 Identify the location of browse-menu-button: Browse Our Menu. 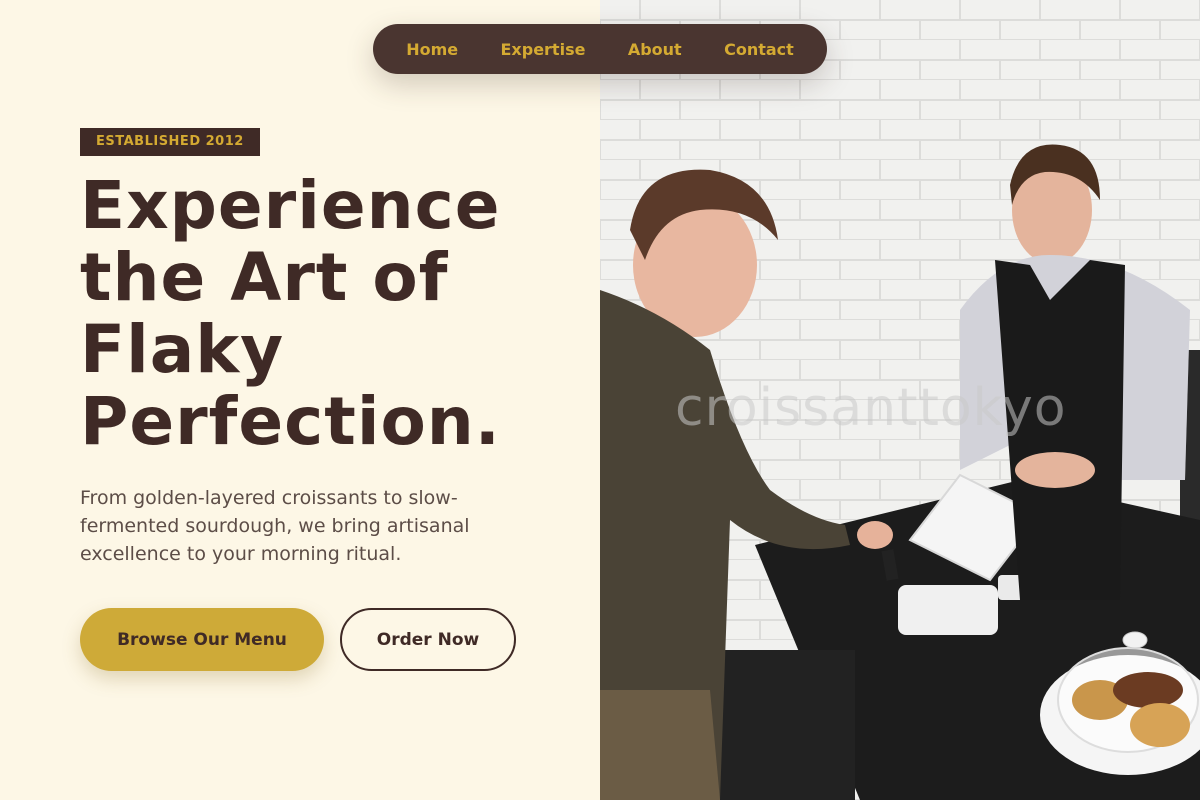
(202, 639).